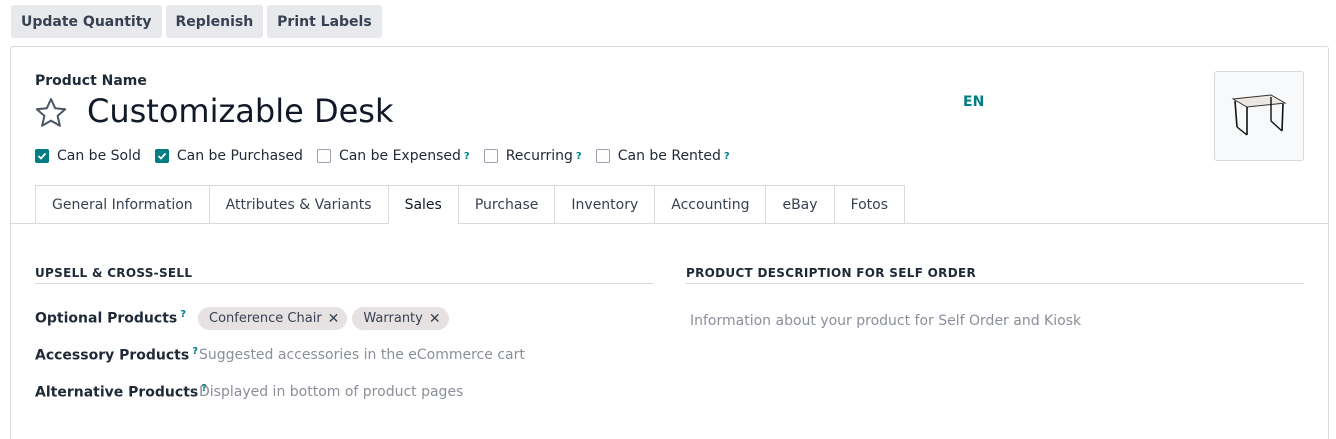 Image resolution: width=1336 pixels, height=439 pixels. Describe the element at coordinates (669, 156) in the screenshot. I see `flag-label: Can be Rented` at that location.